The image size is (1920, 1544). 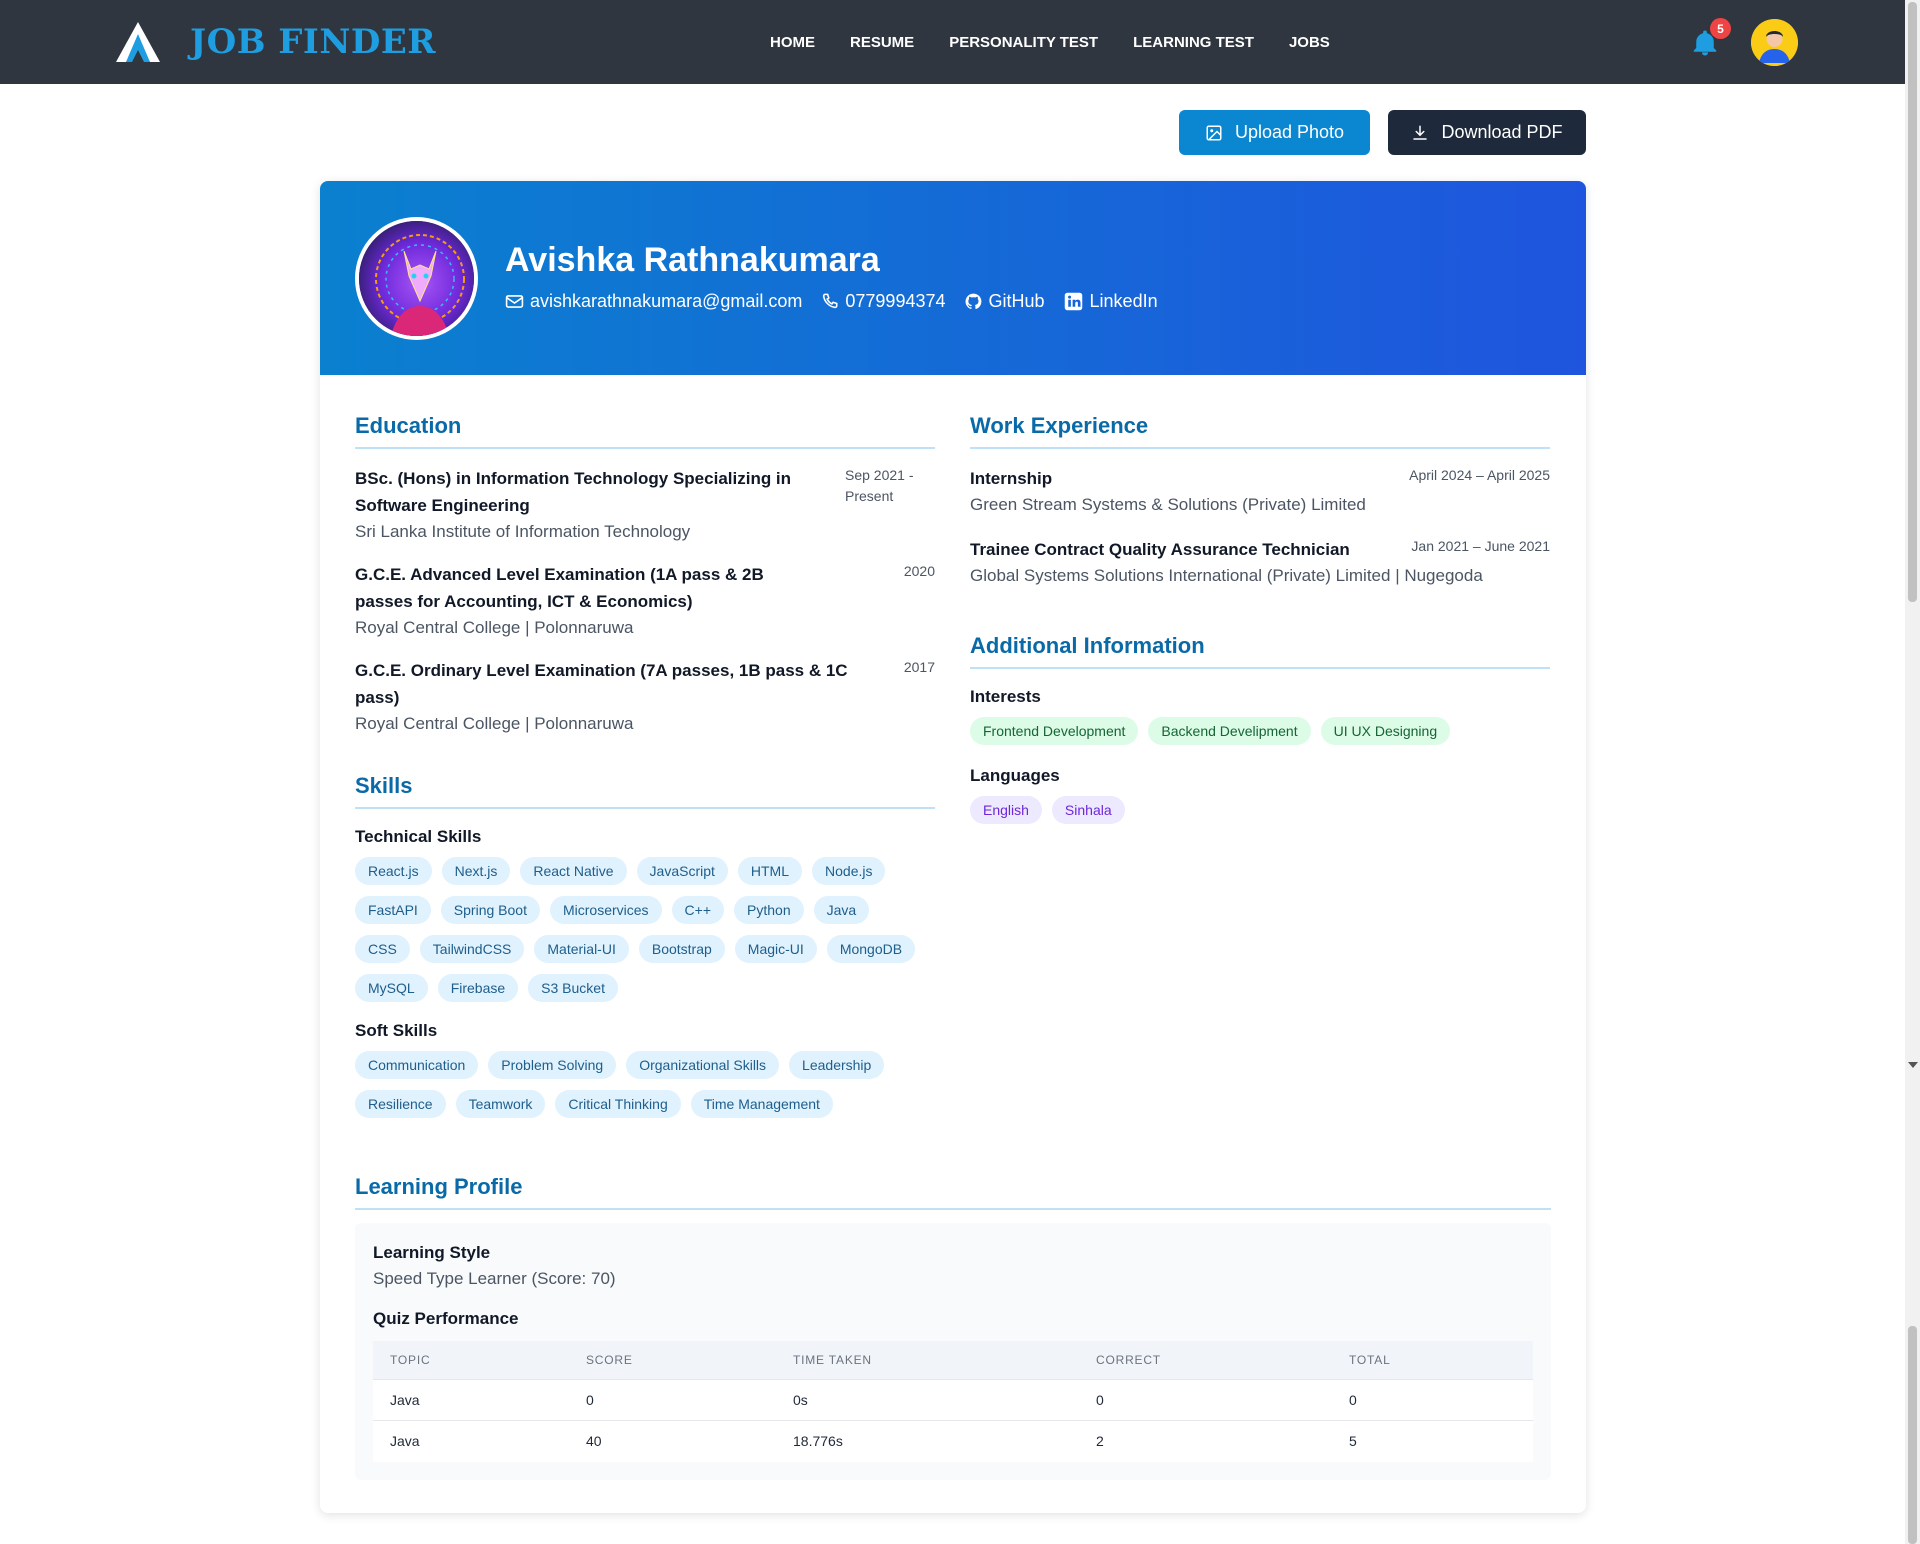 I want to click on learning-profile-title: Learning Profile, so click(x=953, y=1192).